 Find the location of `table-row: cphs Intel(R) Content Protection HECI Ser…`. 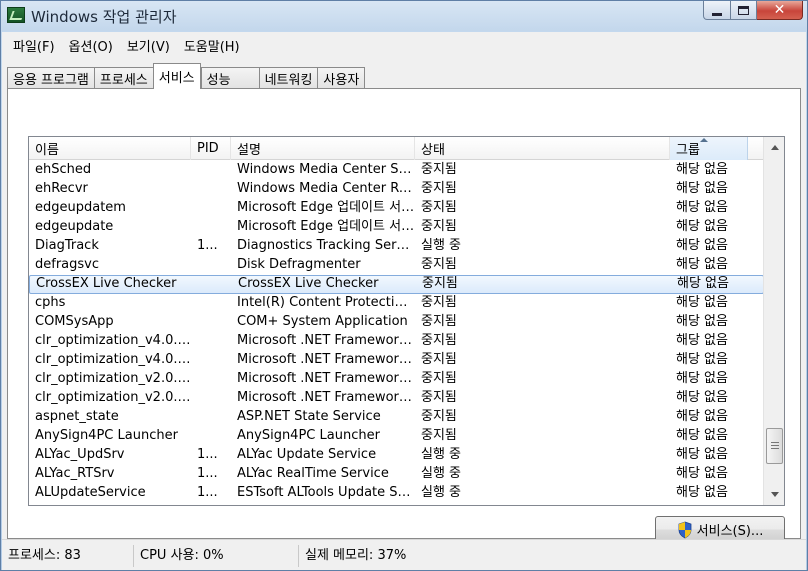

table-row: cphs Intel(R) Content Protection HECI Ser… is located at coordinates (396, 303).